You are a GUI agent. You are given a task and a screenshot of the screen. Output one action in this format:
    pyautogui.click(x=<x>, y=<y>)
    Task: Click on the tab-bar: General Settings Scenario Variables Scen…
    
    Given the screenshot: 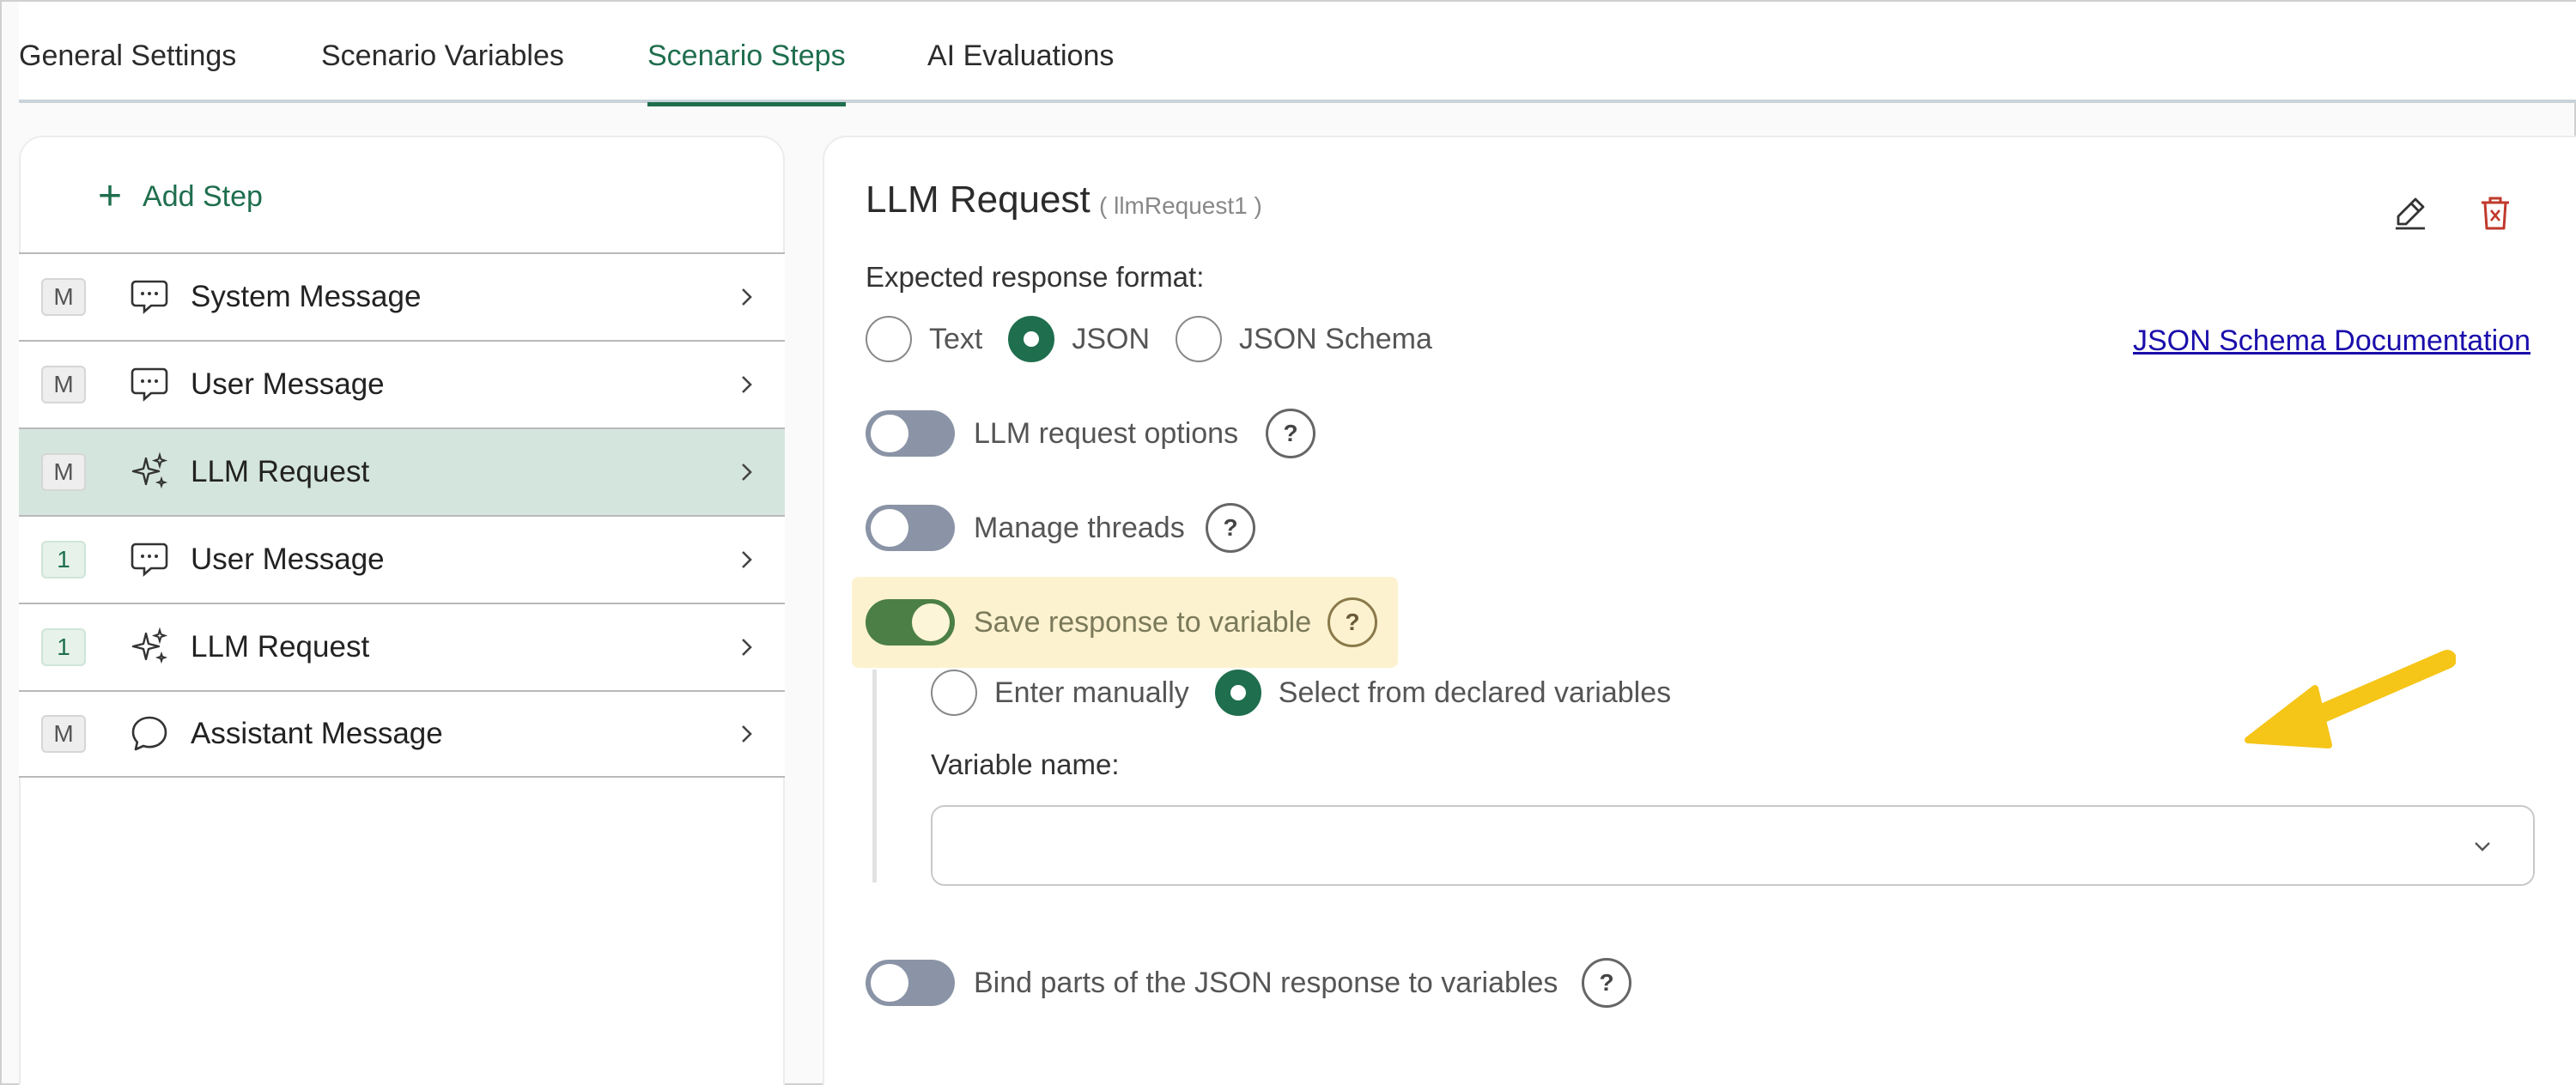 What is the action you would take?
    pyautogui.click(x=1297, y=54)
    